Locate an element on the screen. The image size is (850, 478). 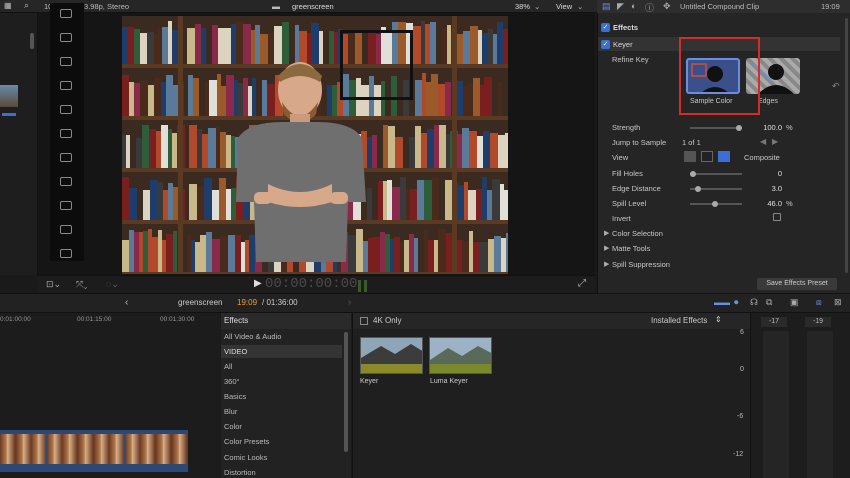
browser-panel is located at coordinates (19, 144).